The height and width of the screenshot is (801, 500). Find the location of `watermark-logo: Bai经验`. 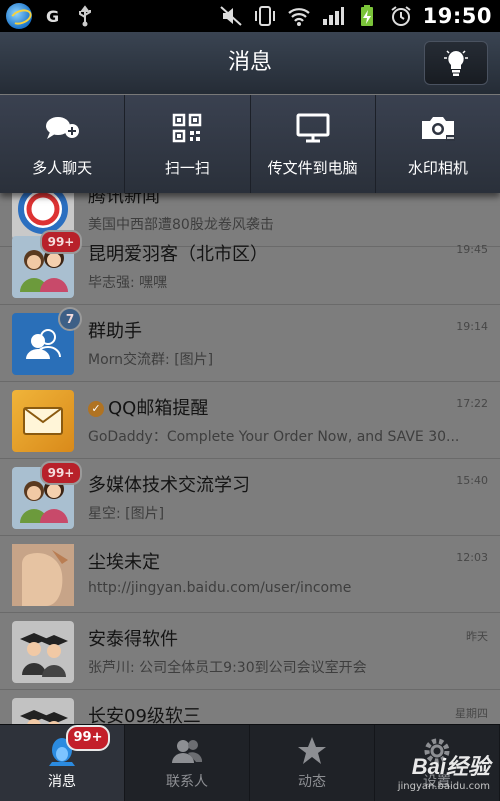

watermark-logo: Bai经验 is located at coordinates (450, 766).